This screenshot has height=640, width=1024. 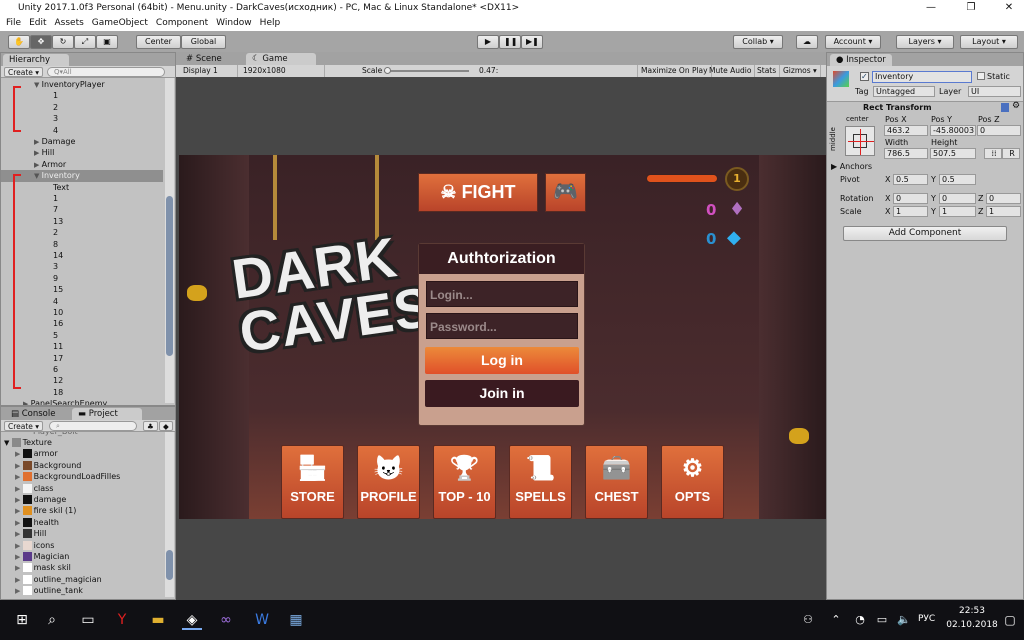 I want to click on hierarchy-item: 15, so click(x=82, y=289).